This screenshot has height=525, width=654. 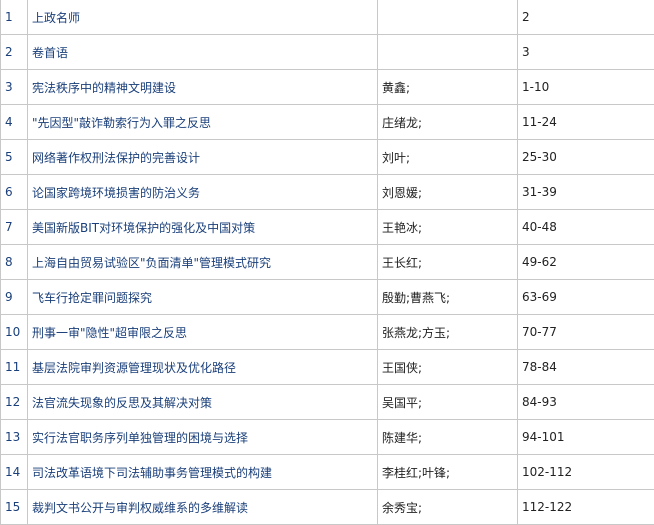 What do you see at coordinates (203, 437) in the screenshot?
I see `article-title-link: 实行法官职务序列单独管理的困境与选择` at bounding box center [203, 437].